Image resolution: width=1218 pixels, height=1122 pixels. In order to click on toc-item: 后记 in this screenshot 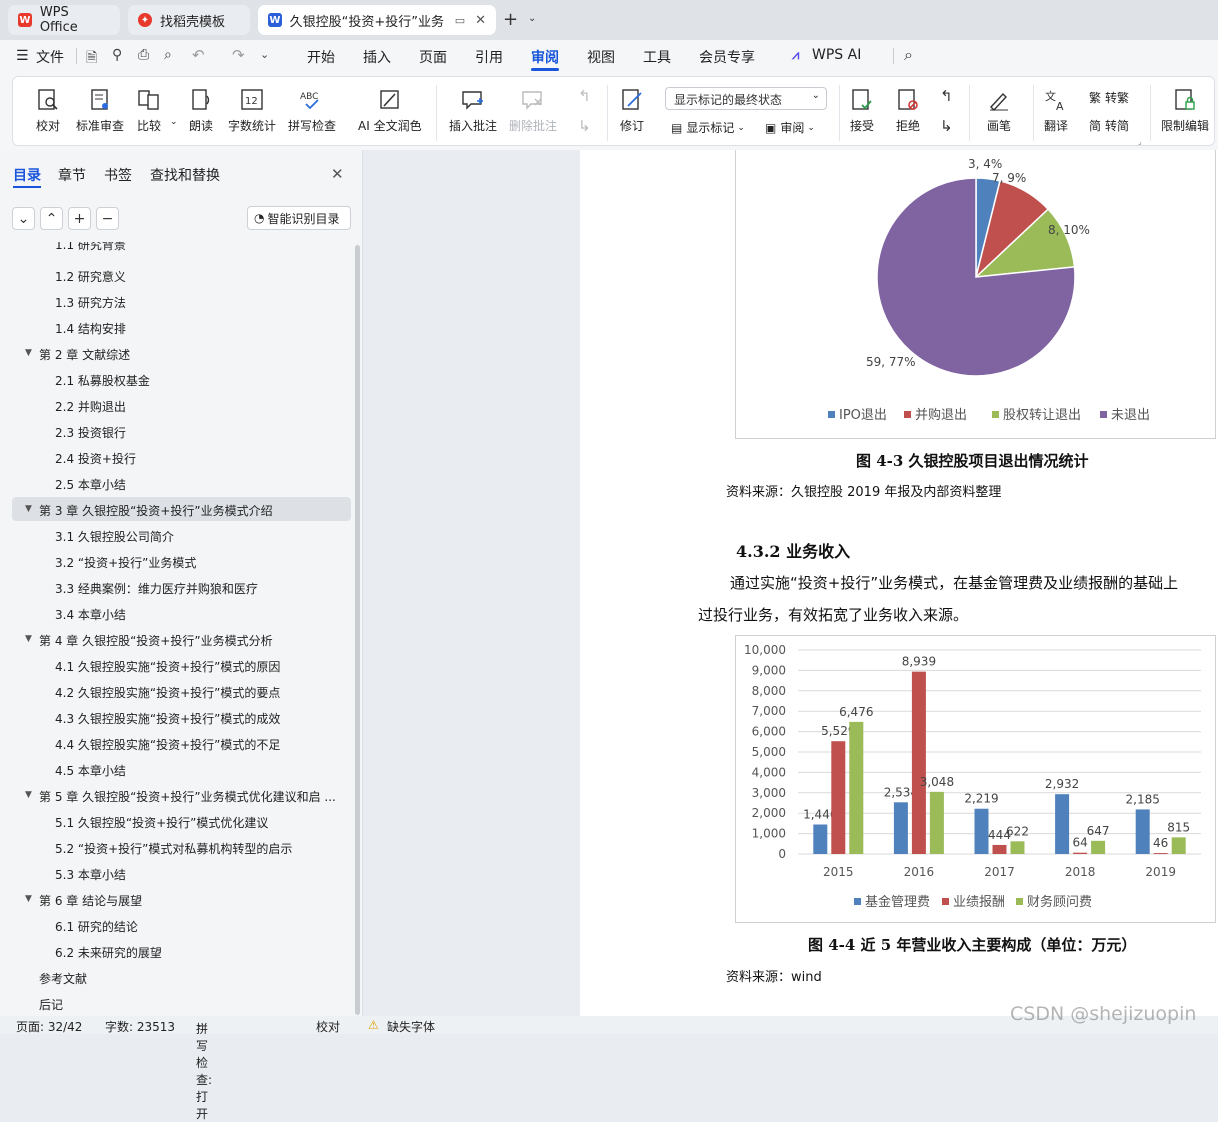, I will do `click(51, 1004)`.